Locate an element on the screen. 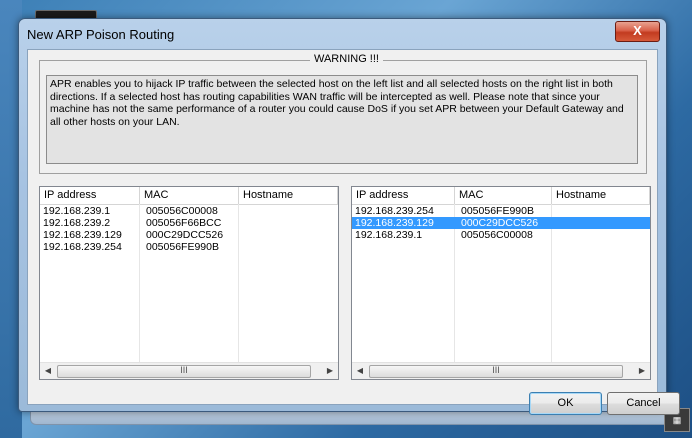 The height and width of the screenshot is (438, 692). table-row: 192.168.239.129 000C29DCC526 is located at coordinates (189, 235).